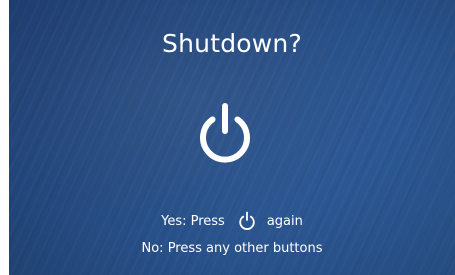 This screenshot has height=275, width=455. I want to click on no-instruction: No: Press any other buttons, so click(232, 248).